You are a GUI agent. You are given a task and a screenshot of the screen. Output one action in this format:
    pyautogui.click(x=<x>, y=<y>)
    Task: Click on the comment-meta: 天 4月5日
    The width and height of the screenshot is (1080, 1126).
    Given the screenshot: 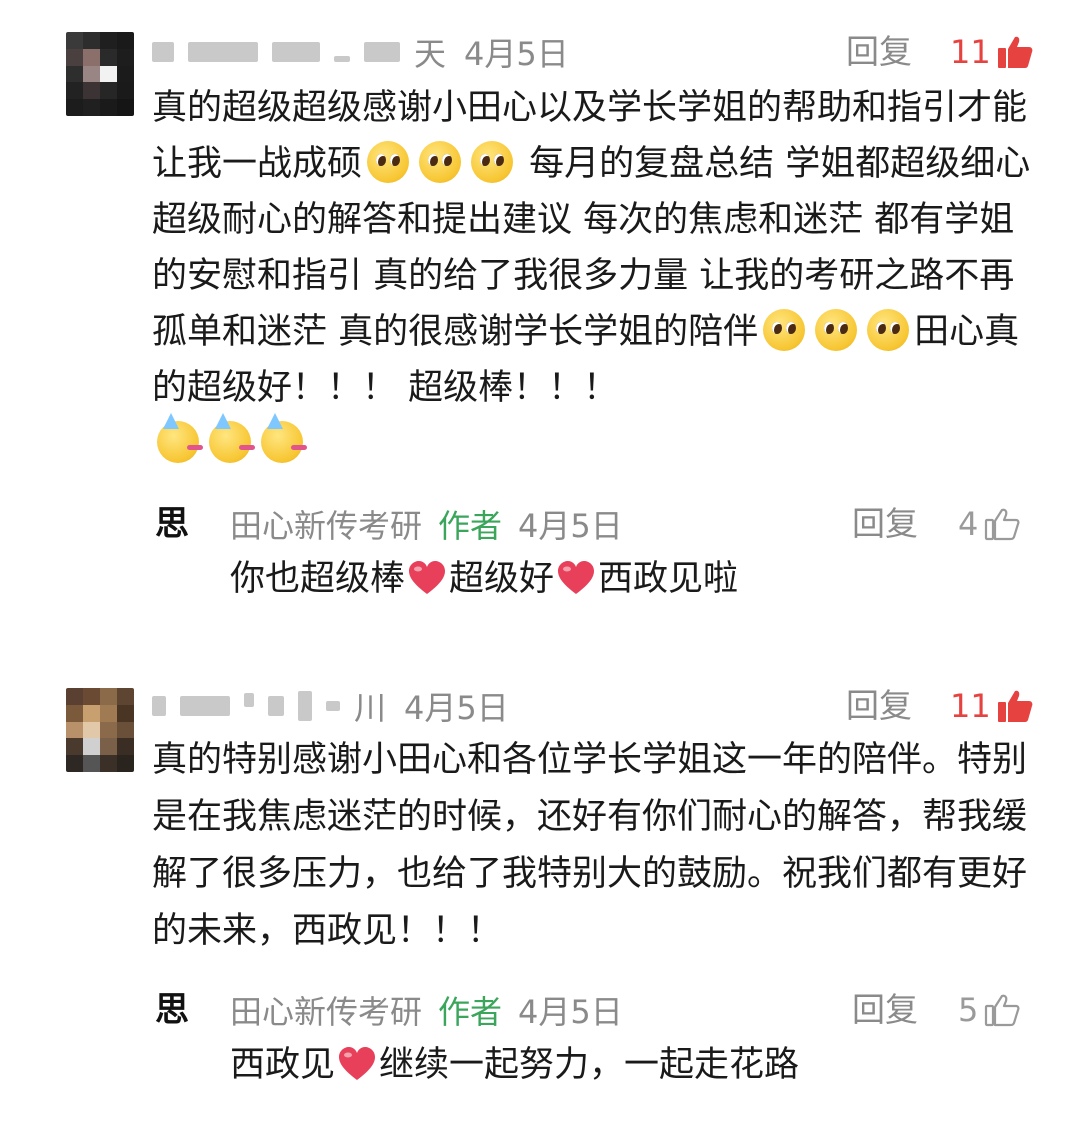 What is the action you would take?
    pyautogui.click(x=360, y=52)
    